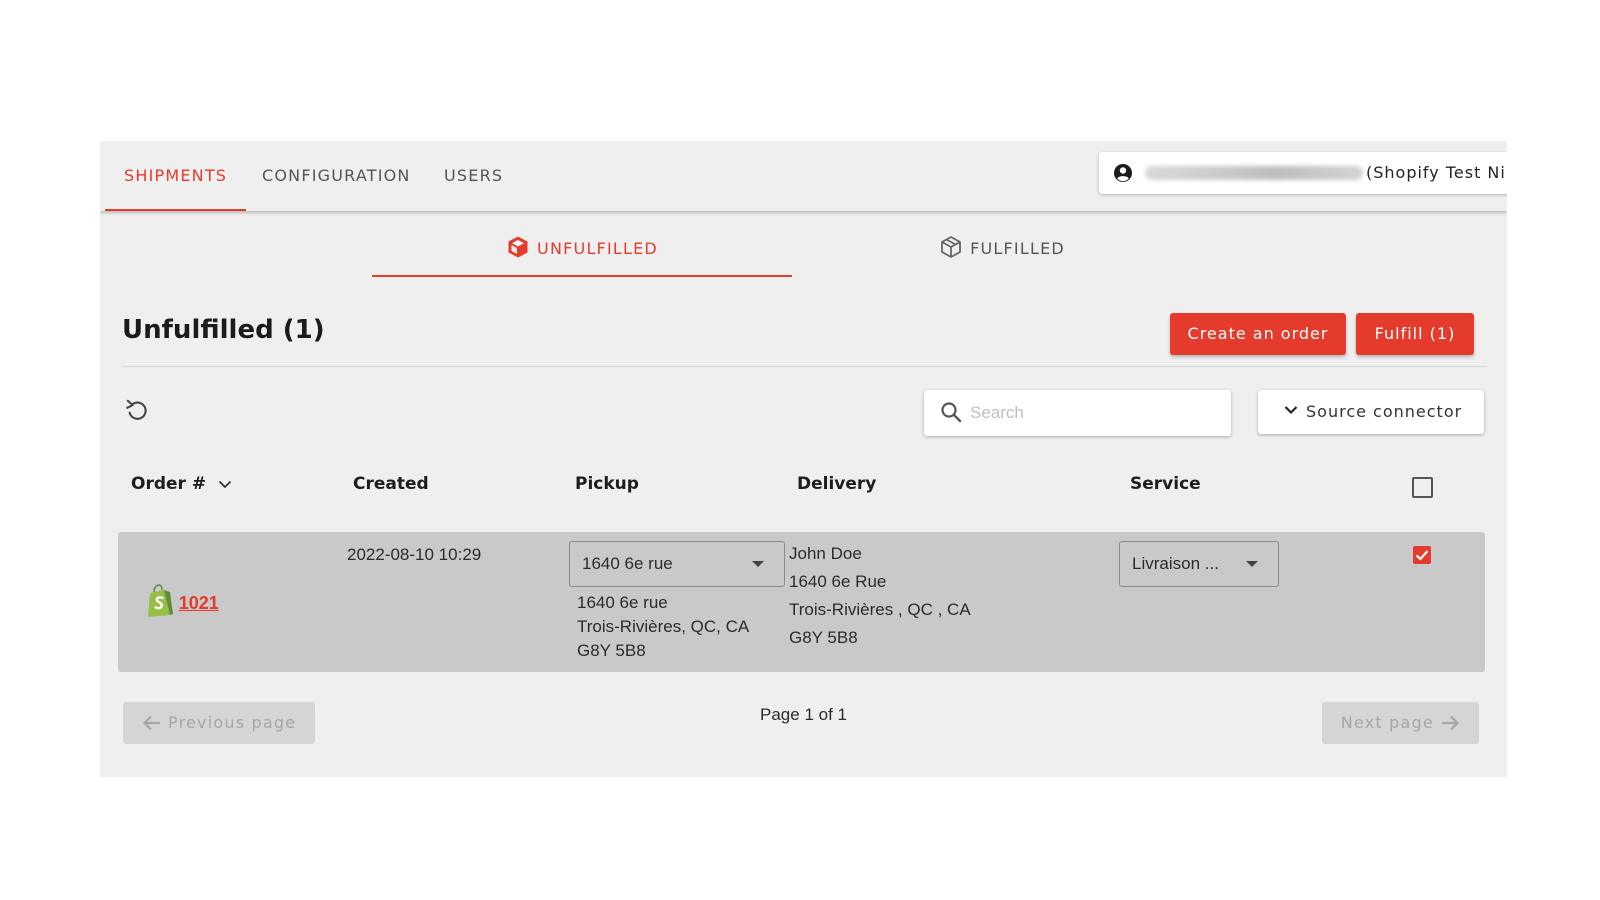  Describe the element at coordinates (804, 366) in the screenshot. I see `divider` at that location.